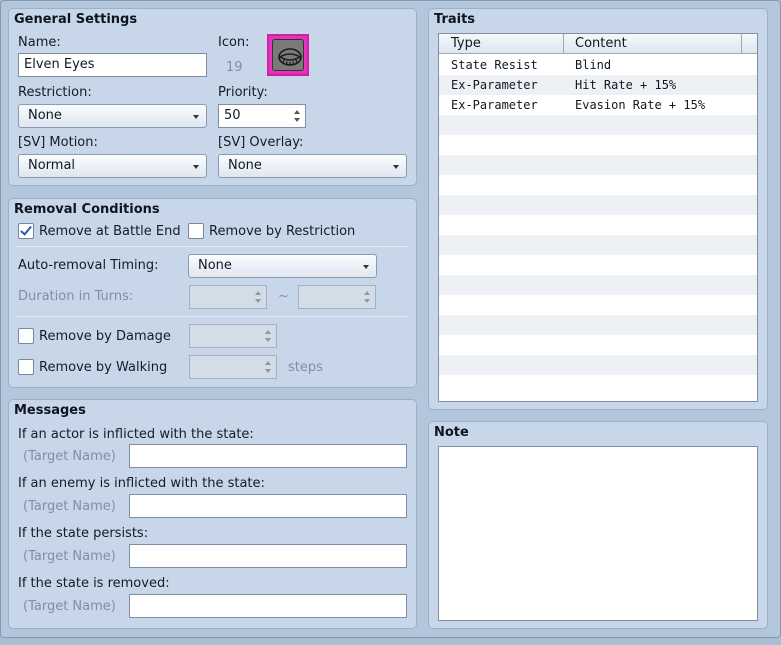 The height and width of the screenshot is (645, 781). I want to click on table-row: Ex-Parameter Evasion Rate + 15%, so click(598, 105).